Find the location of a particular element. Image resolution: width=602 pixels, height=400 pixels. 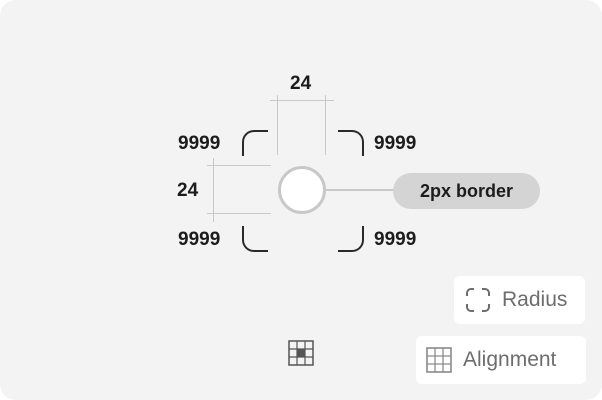

corner-top-left is located at coordinates (255, 143).